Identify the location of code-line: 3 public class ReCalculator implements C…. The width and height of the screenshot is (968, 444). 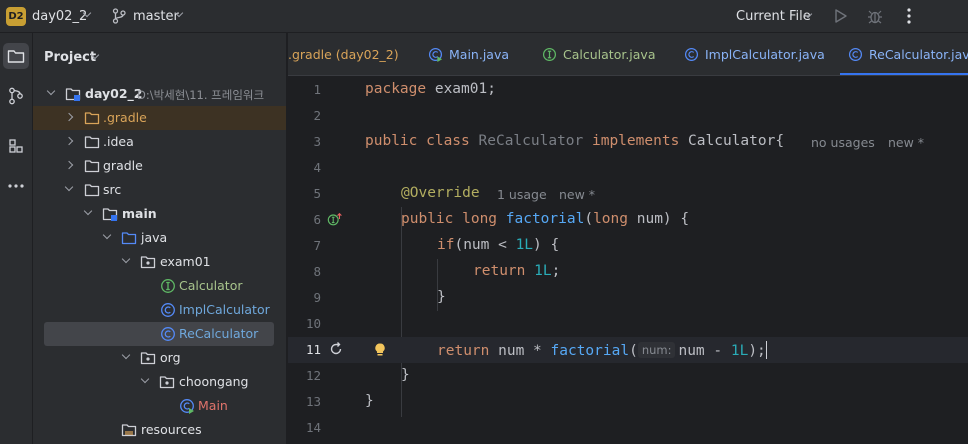
(628, 142).